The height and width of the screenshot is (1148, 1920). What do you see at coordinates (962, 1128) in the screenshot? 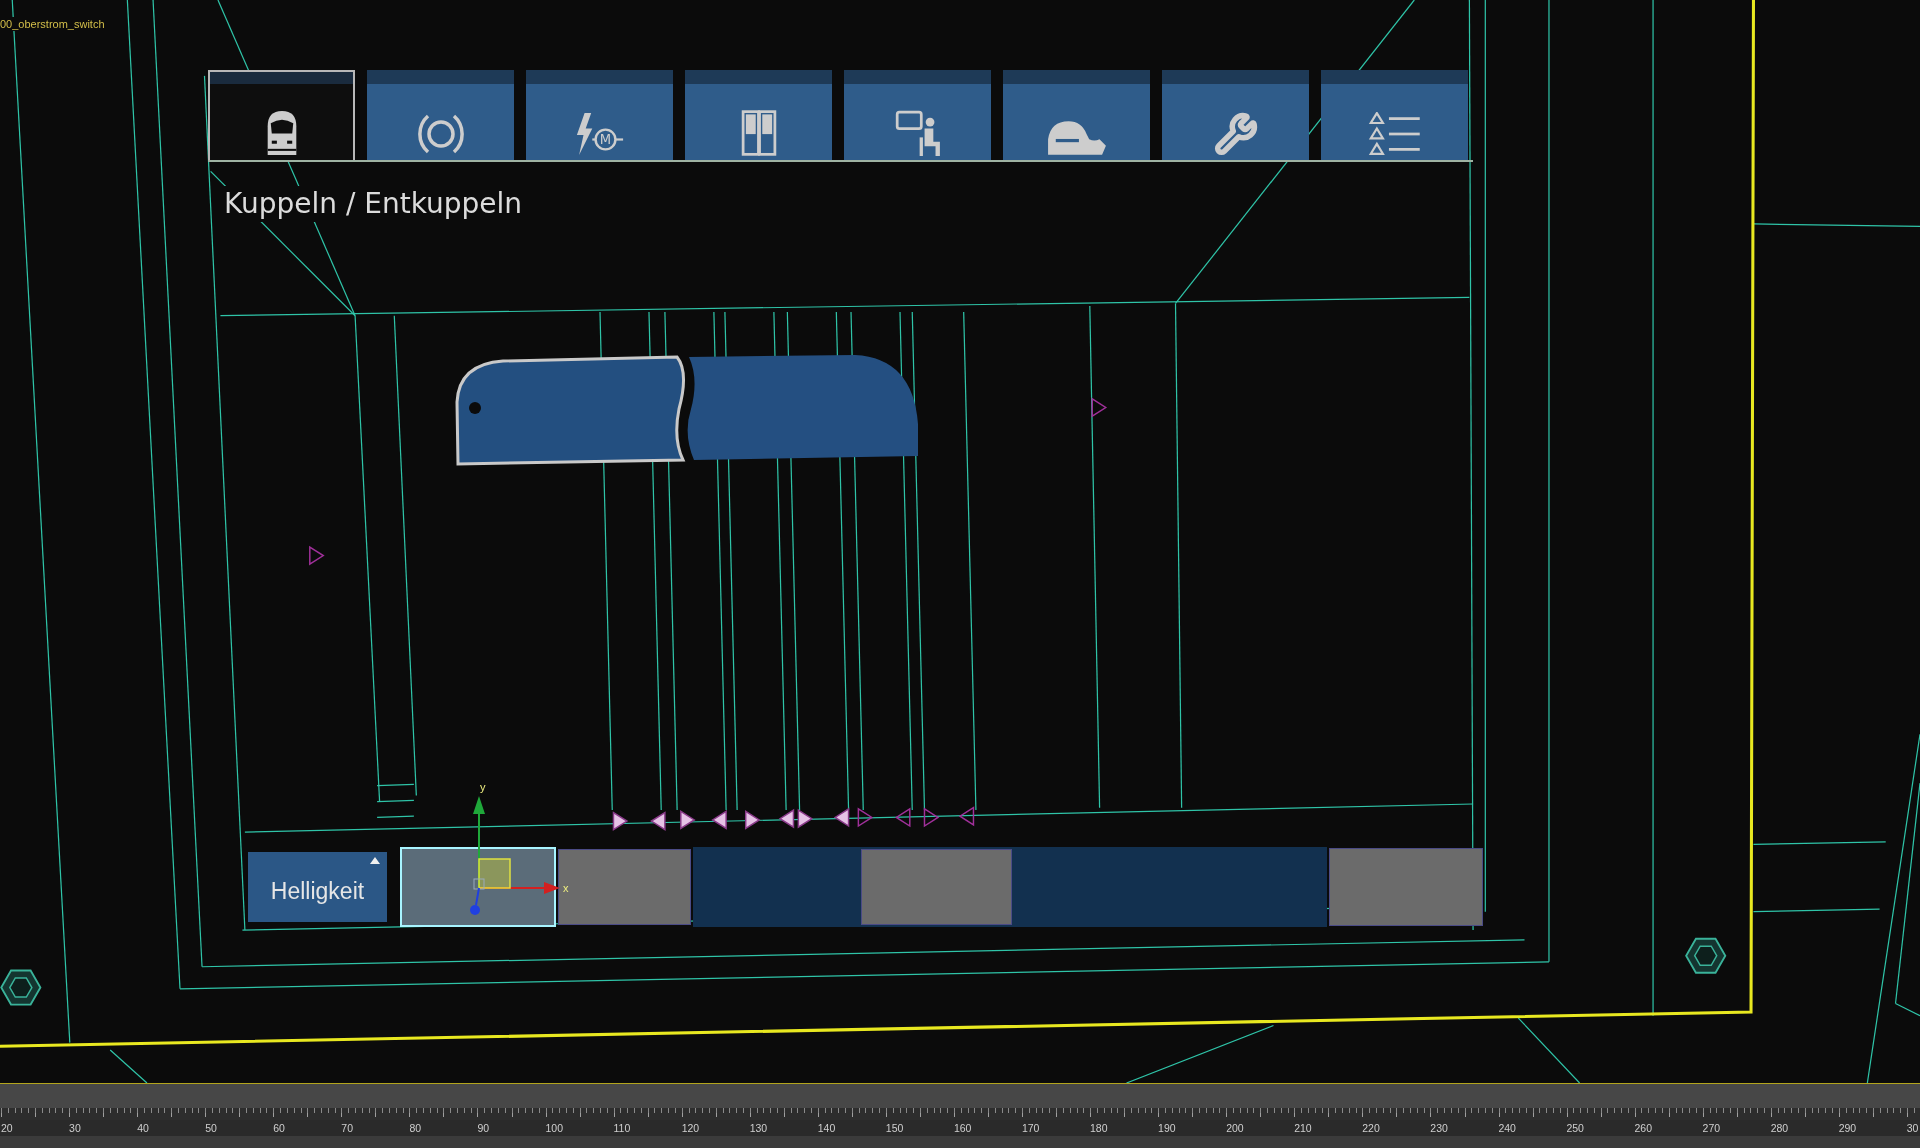
I see `frame-number: 160` at bounding box center [962, 1128].